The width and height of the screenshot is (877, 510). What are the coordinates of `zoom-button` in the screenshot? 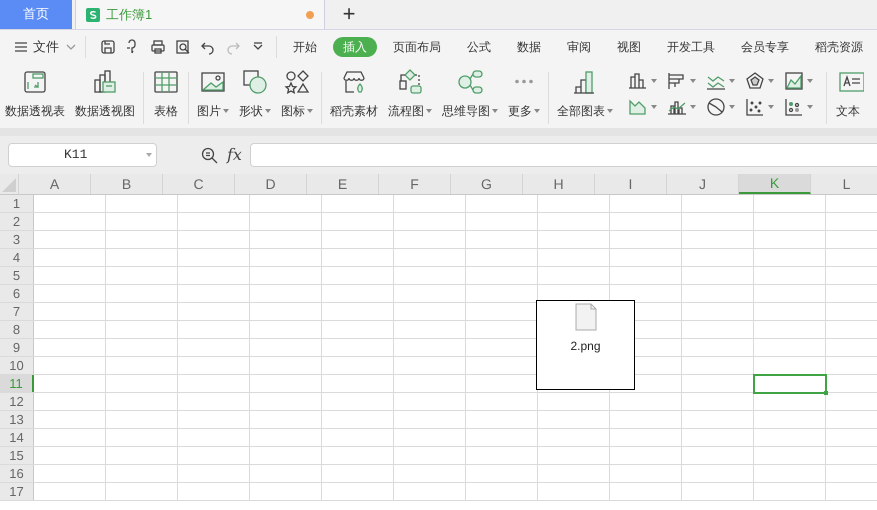 It's located at (209, 155).